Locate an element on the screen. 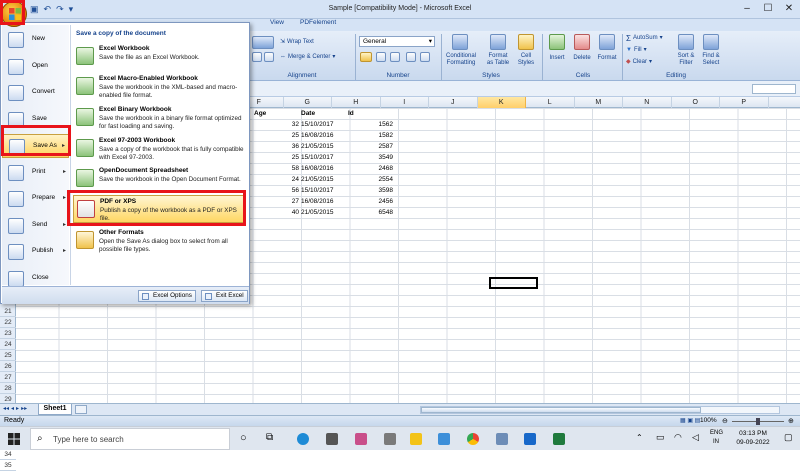  row-header: 26 is located at coordinates (8, 366).